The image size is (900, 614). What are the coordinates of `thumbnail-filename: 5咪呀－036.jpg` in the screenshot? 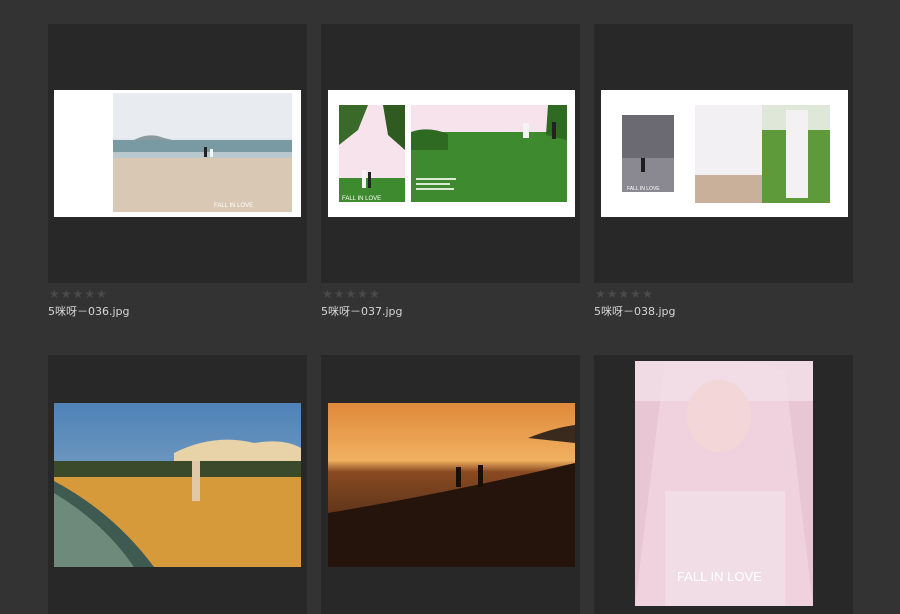 It's located at (89, 311).